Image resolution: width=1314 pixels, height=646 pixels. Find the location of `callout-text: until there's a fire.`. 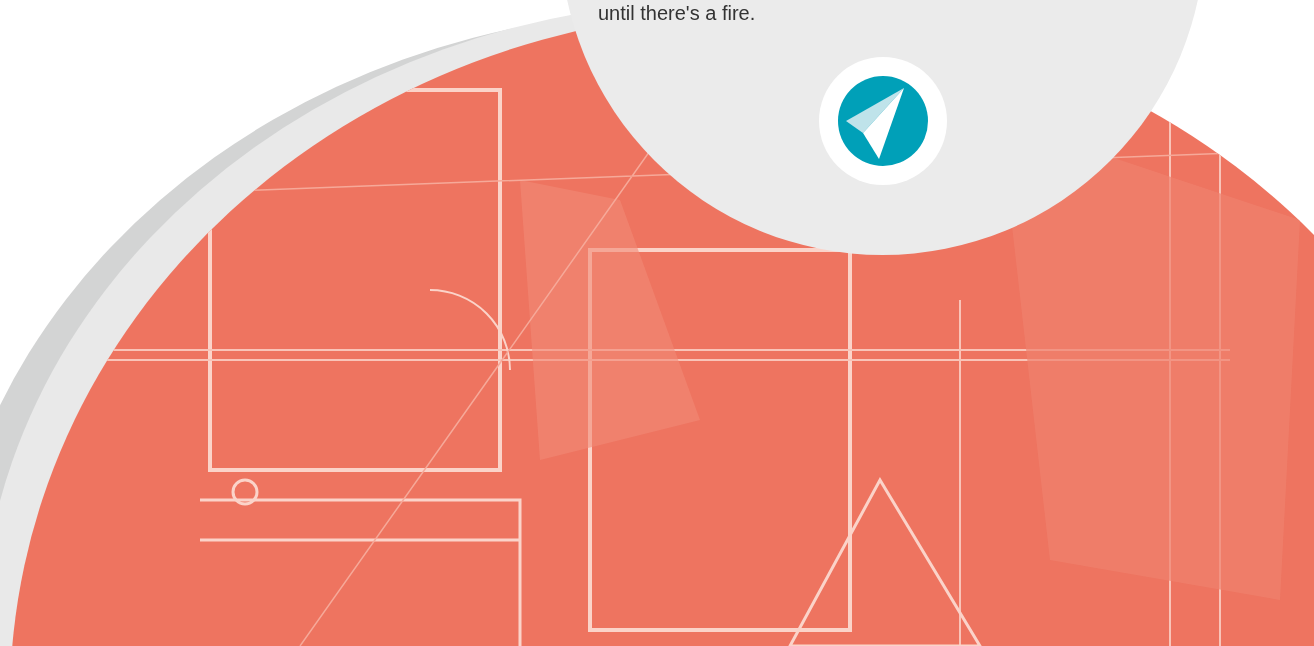

callout-text: until there's a fire. is located at coordinates (677, 13).